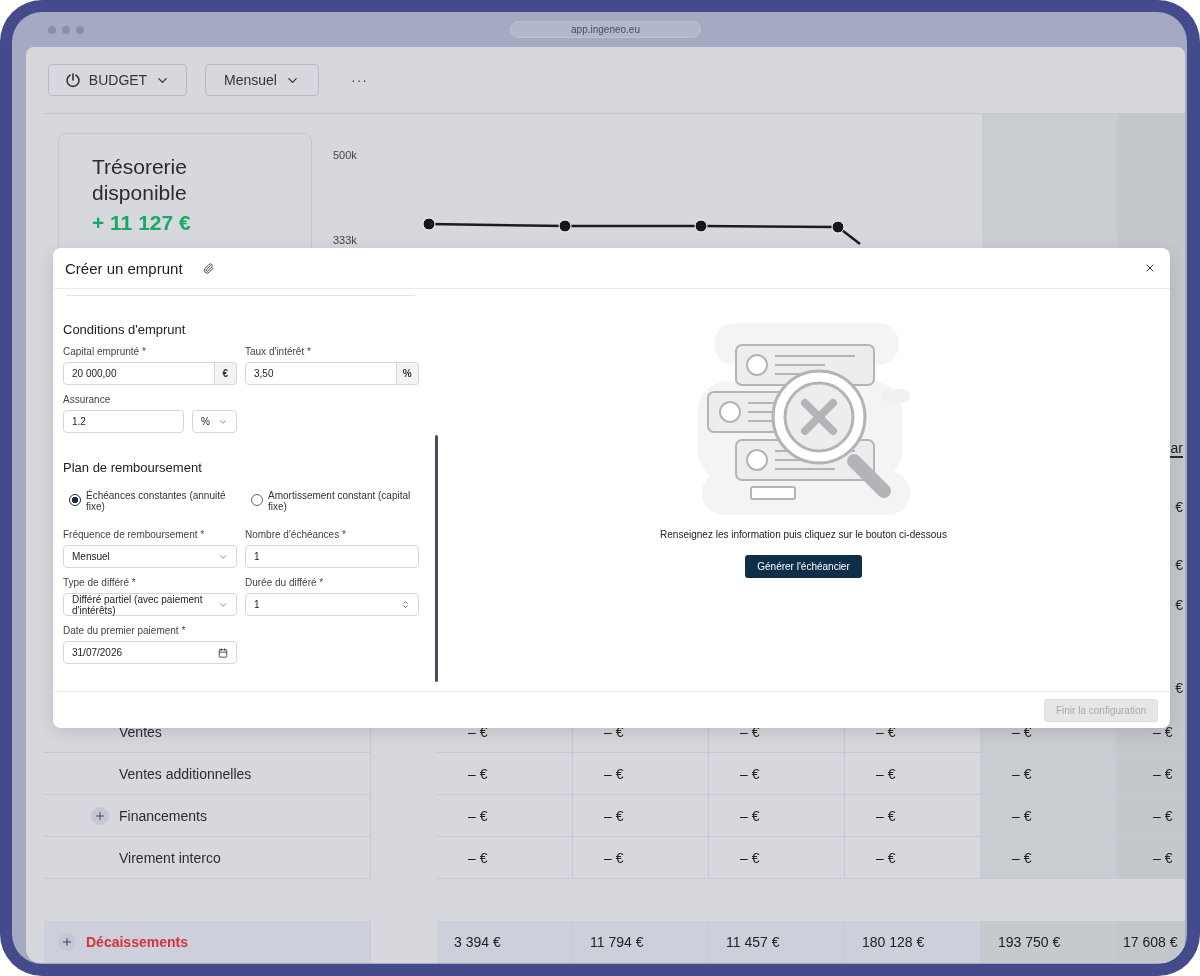 The width and height of the screenshot is (1200, 976). What do you see at coordinates (125, 329) in the screenshot?
I see `section-title: Conditions d'emprunt` at bounding box center [125, 329].